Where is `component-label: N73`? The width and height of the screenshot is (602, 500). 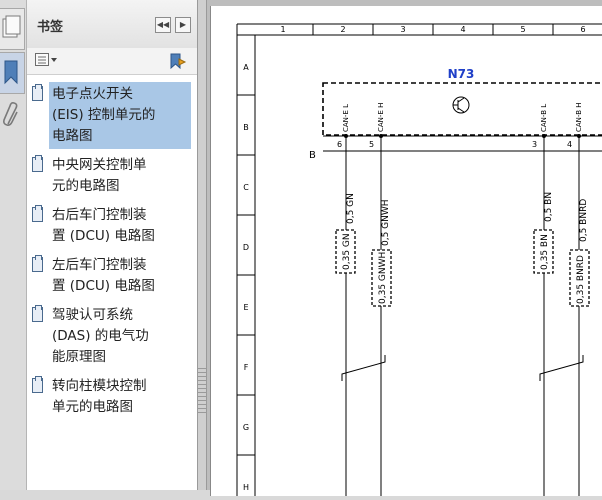
component-label: N73 is located at coordinates (461, 74).